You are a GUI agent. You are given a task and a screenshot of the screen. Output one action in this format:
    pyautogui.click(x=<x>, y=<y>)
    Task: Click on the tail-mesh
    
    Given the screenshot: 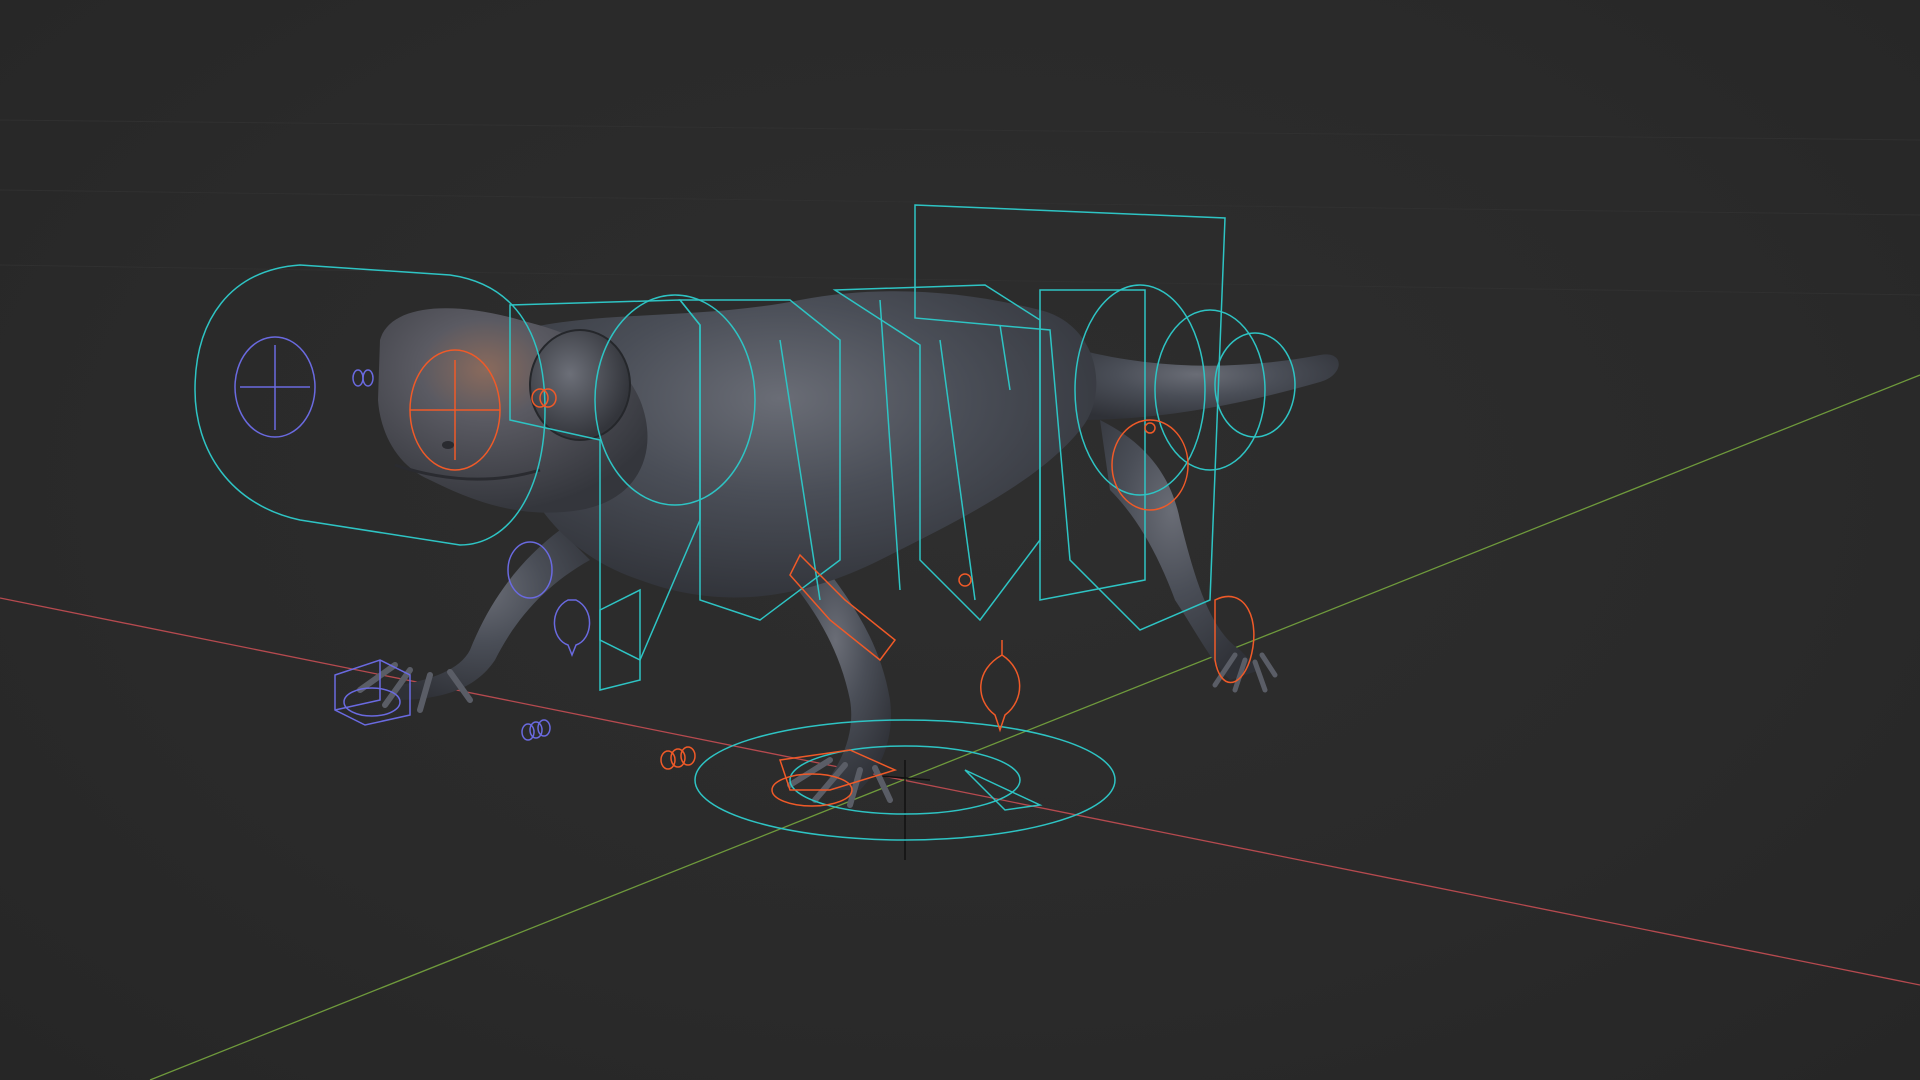 What is the action you would take?
    pyautogui.click(x=1209, y=385)
    